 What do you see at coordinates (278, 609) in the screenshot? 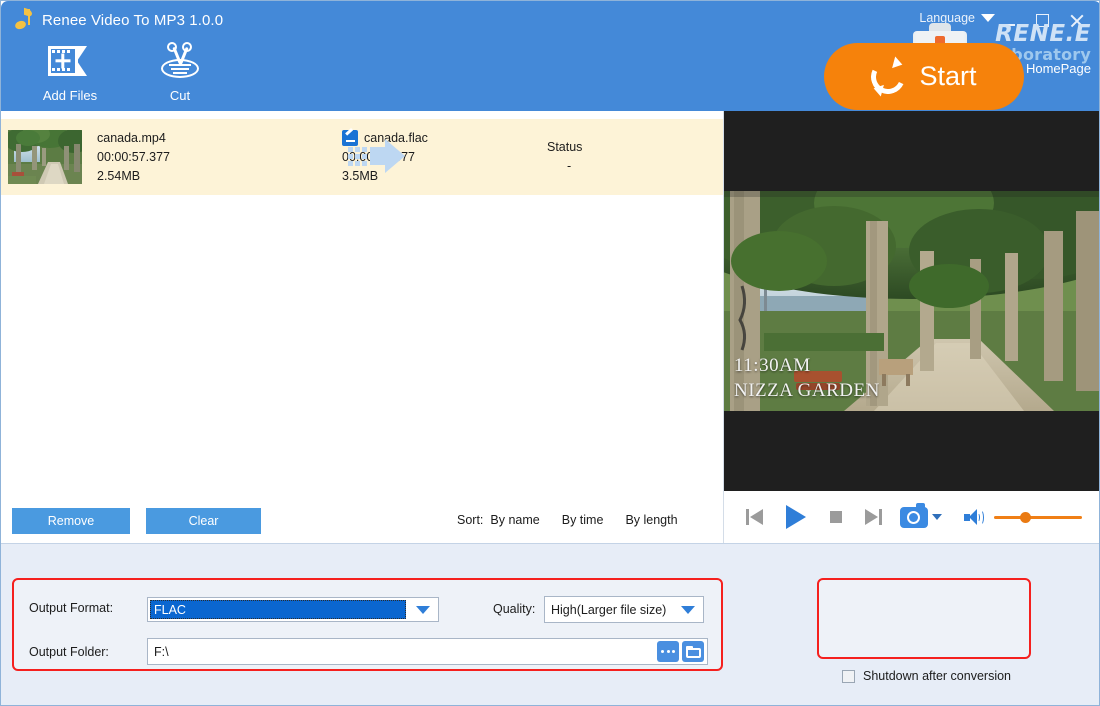
I see `output-format-value: FLAC` at bounding box center [278, 609].